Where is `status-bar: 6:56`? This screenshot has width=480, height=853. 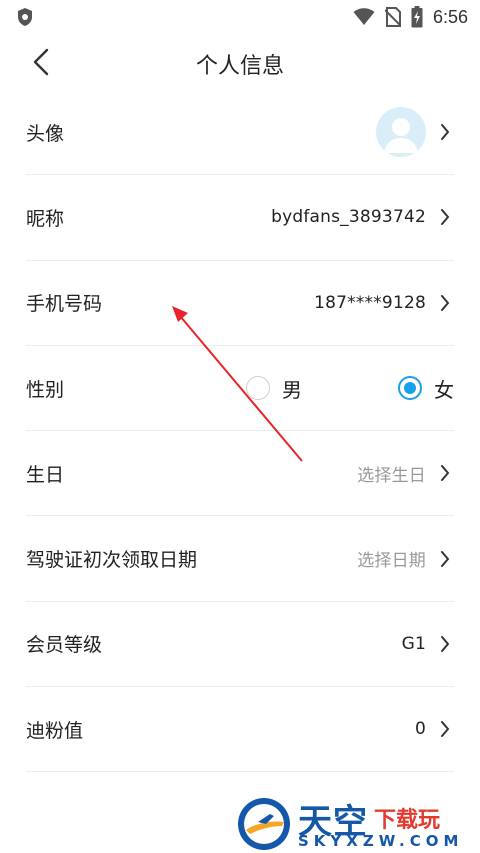
status-bar: 6:56 is located at coordinates (240, 17).